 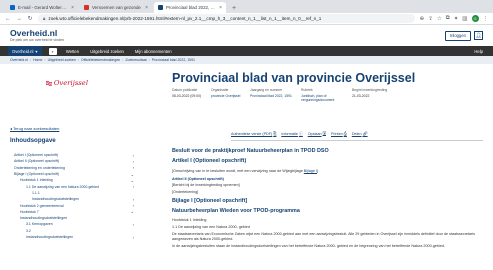 I want to click on nav-item-uitgebreid-zoeken: Uitgebreid zoeken, so click(x=107, y=51).